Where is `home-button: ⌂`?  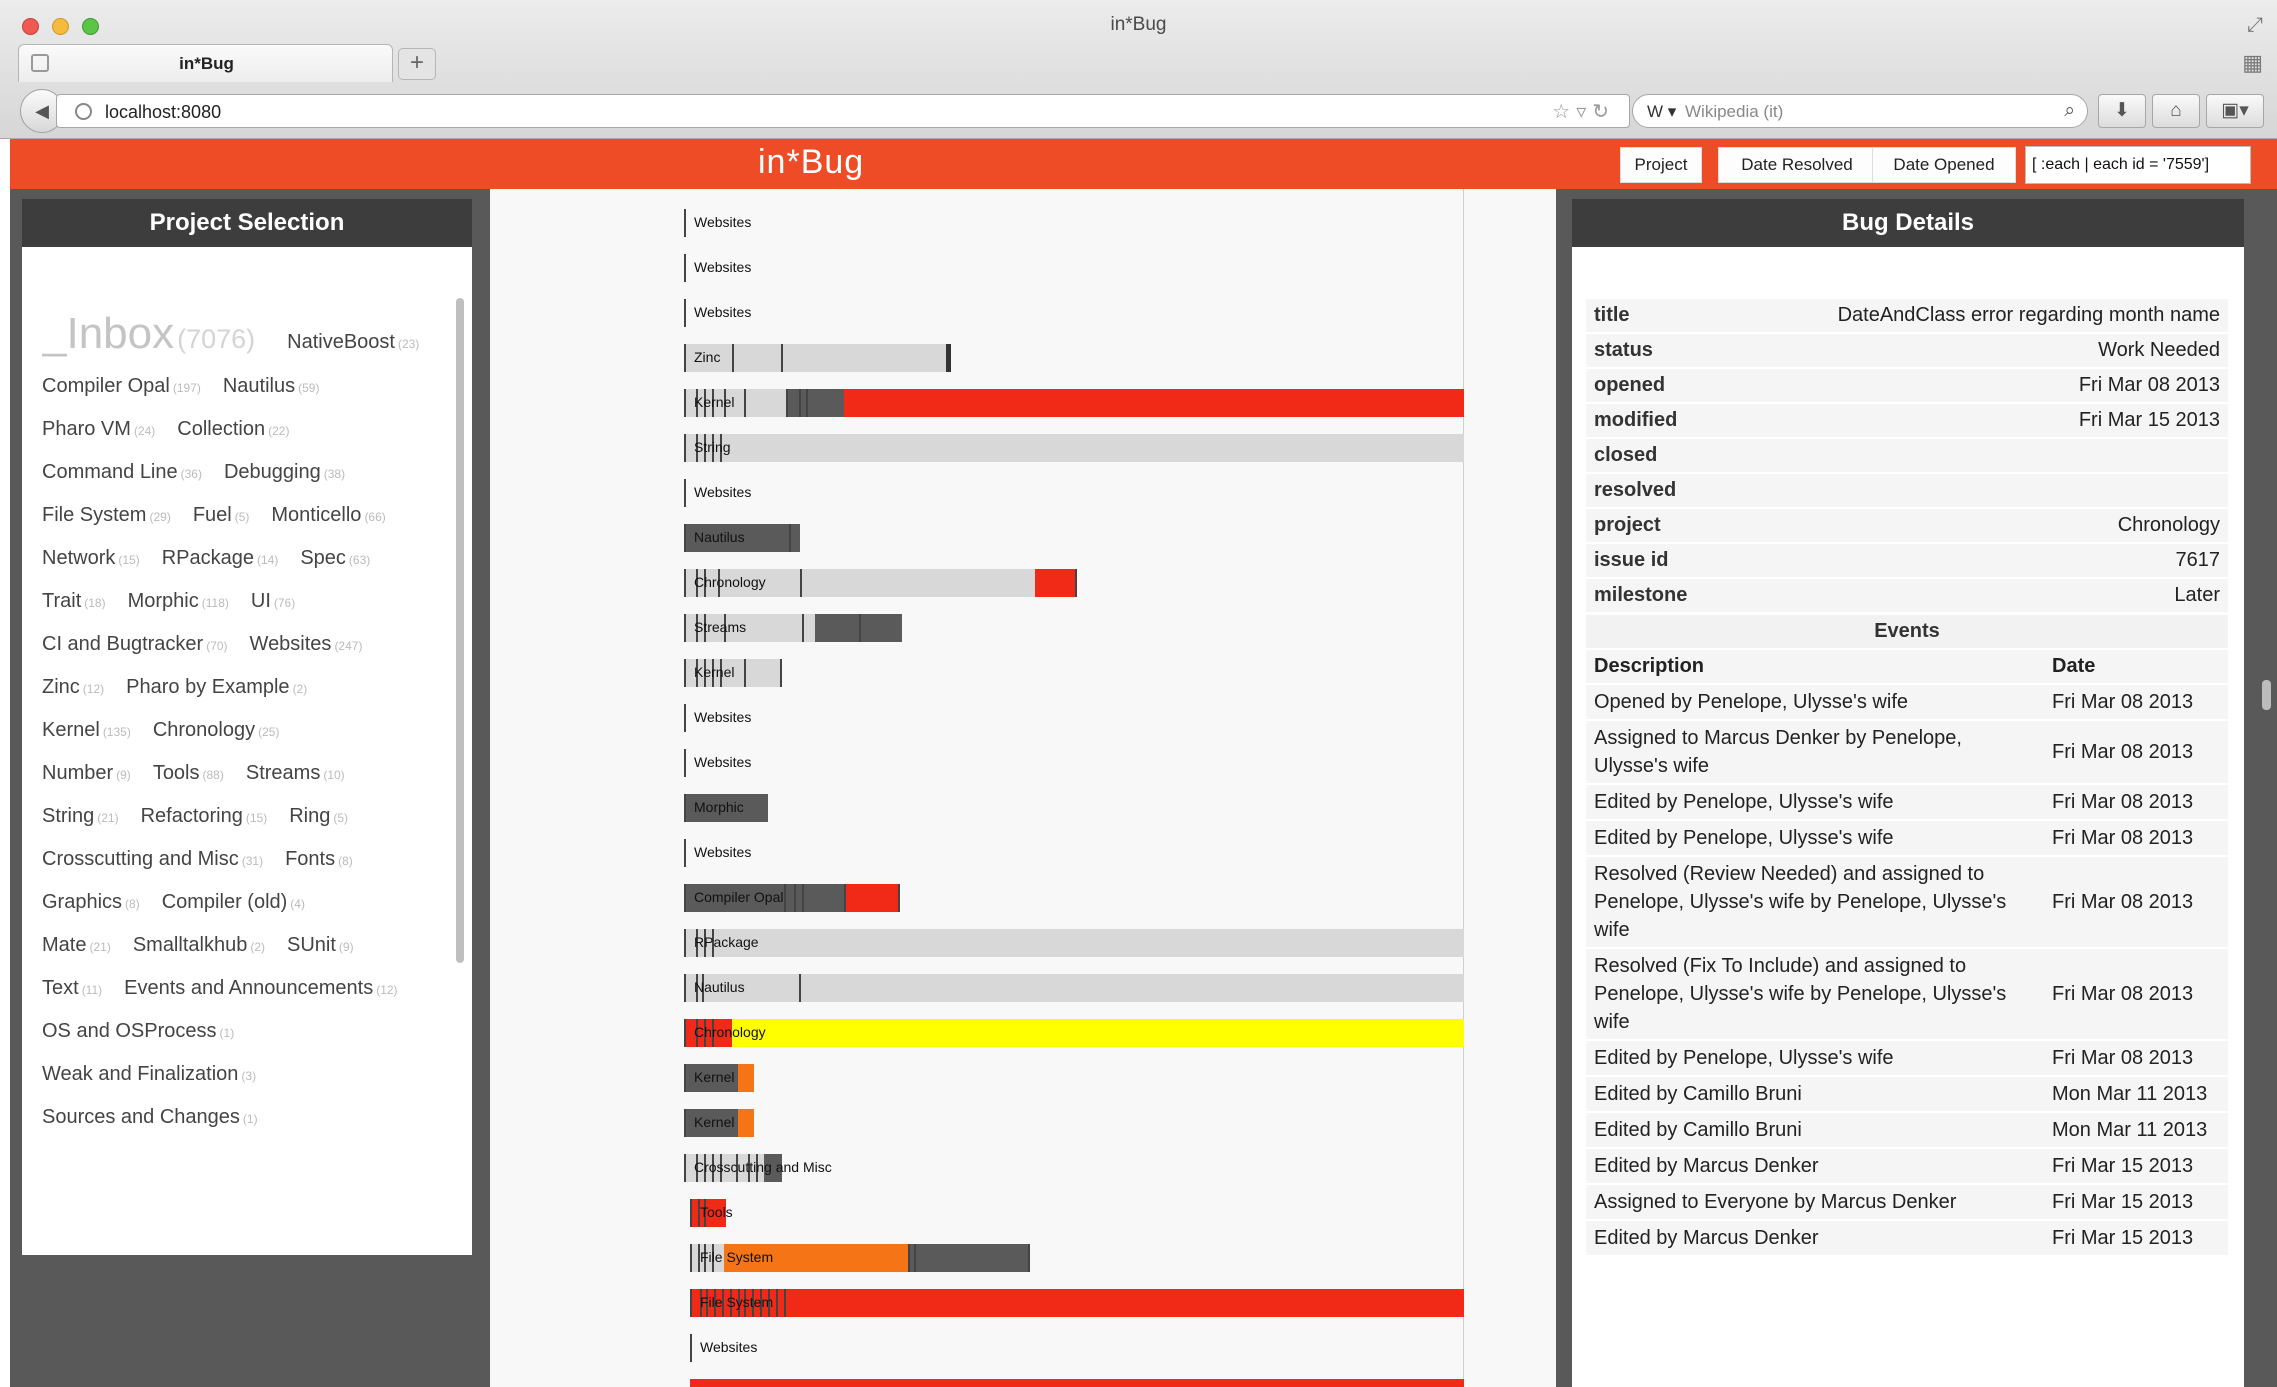
home-button: ⌂ is located at coordinates (2176, 111).